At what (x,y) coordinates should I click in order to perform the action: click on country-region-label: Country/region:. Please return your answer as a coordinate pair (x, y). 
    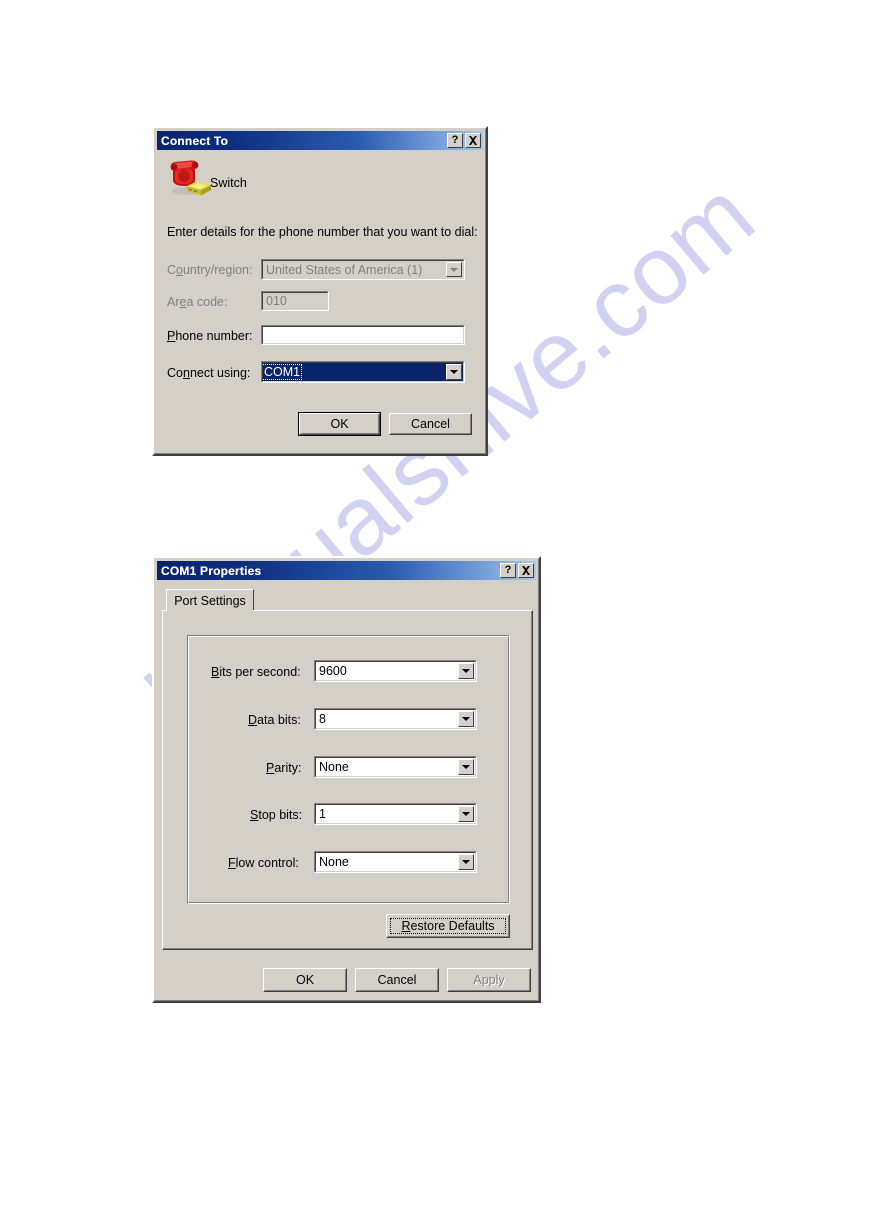
    Looking at the image, I should click on (209, 270).